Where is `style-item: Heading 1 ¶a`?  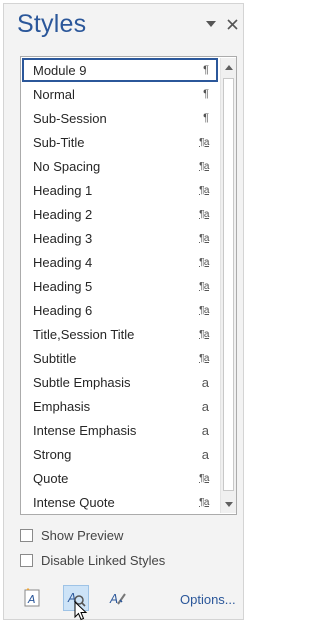
style-item: Heading 1 ¶a is located at coordinates (120, 190).